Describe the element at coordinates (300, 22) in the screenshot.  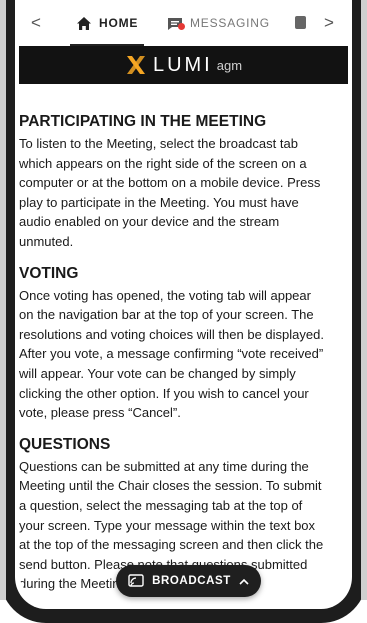
I see `tab-documents-icon` at that location.